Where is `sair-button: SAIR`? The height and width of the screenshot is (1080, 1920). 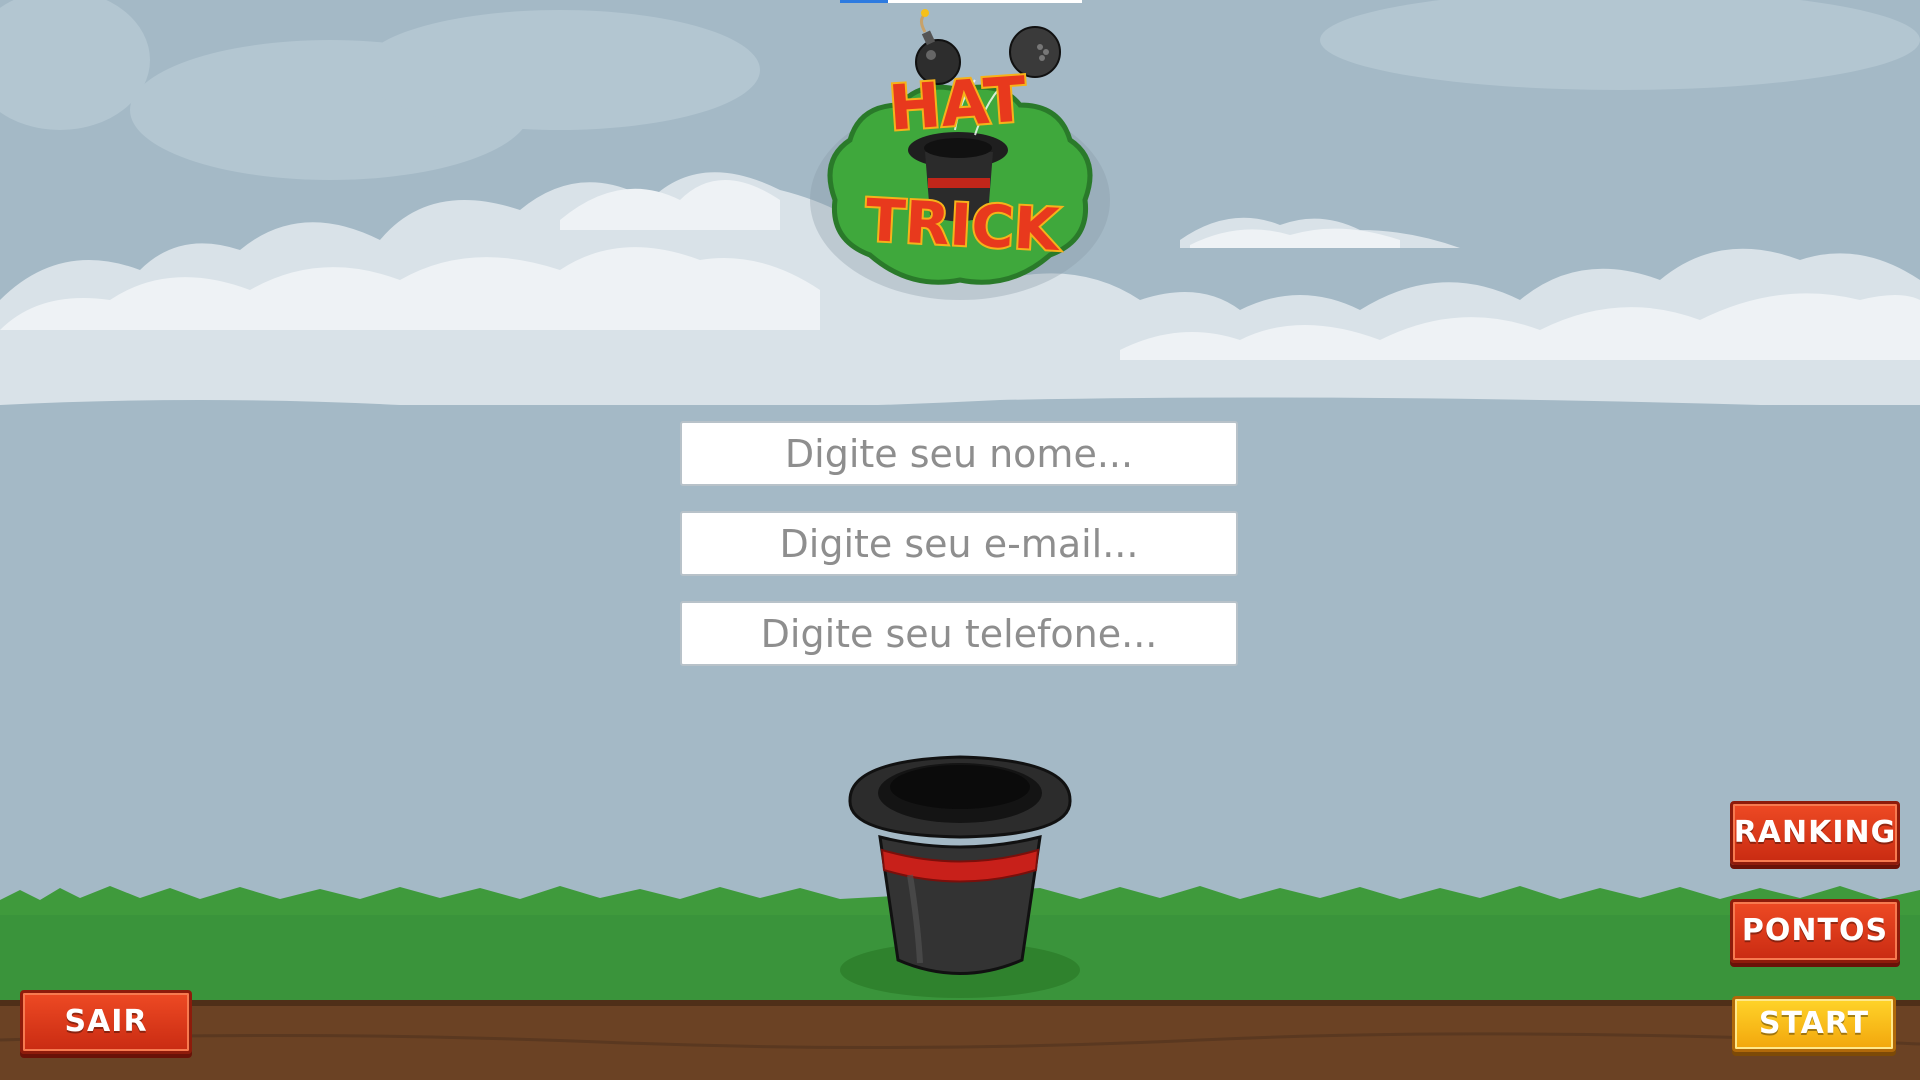 sair-button: SAIR is located at coordinates (106, 1022).